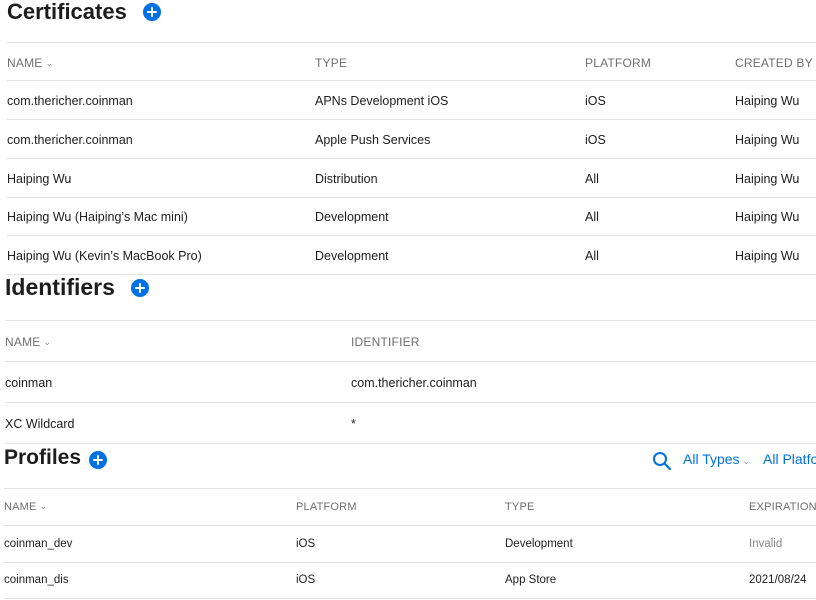  Describe the element at coordinates (38, 544) in the screenshot. I see `profile-name: coinman_dev` at that location.